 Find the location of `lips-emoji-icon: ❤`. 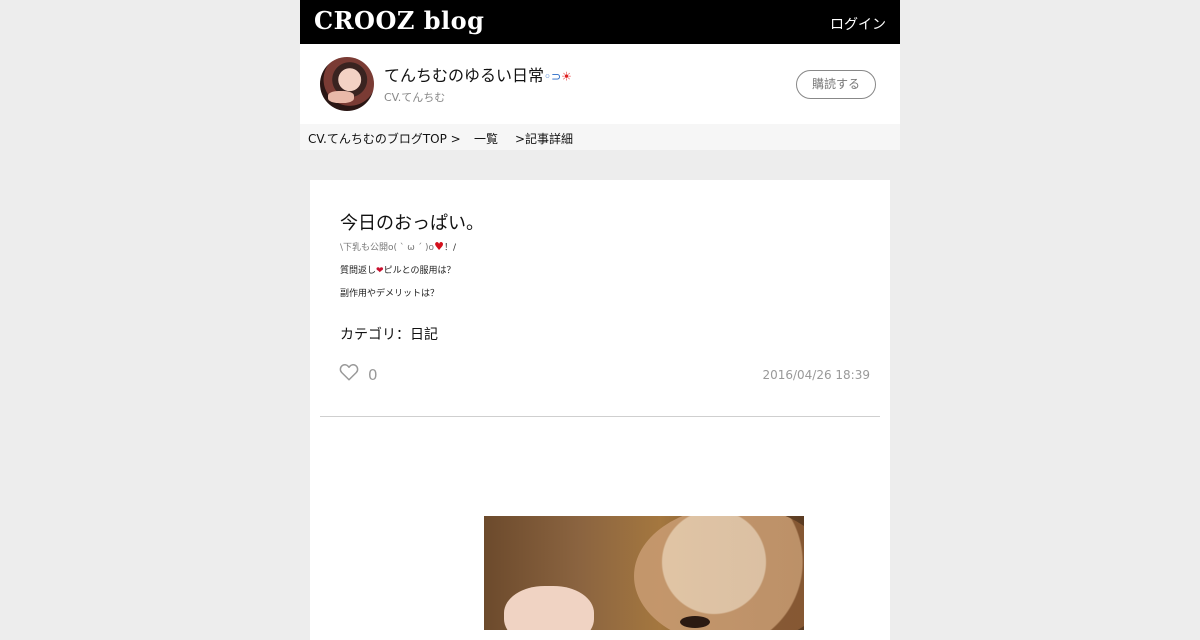

lips-emoji-icon: ❤ is located at coordinates (380, 271).